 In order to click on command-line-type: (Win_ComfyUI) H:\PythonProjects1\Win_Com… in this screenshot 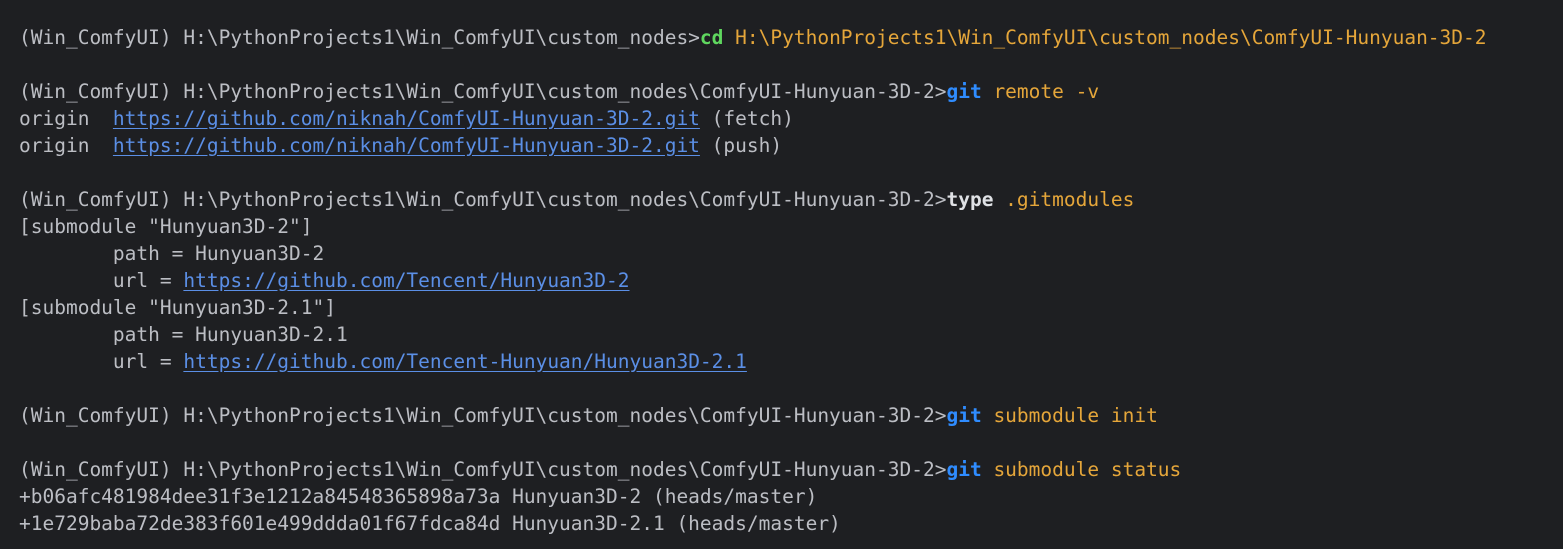, I will do `click(791, 199)`.